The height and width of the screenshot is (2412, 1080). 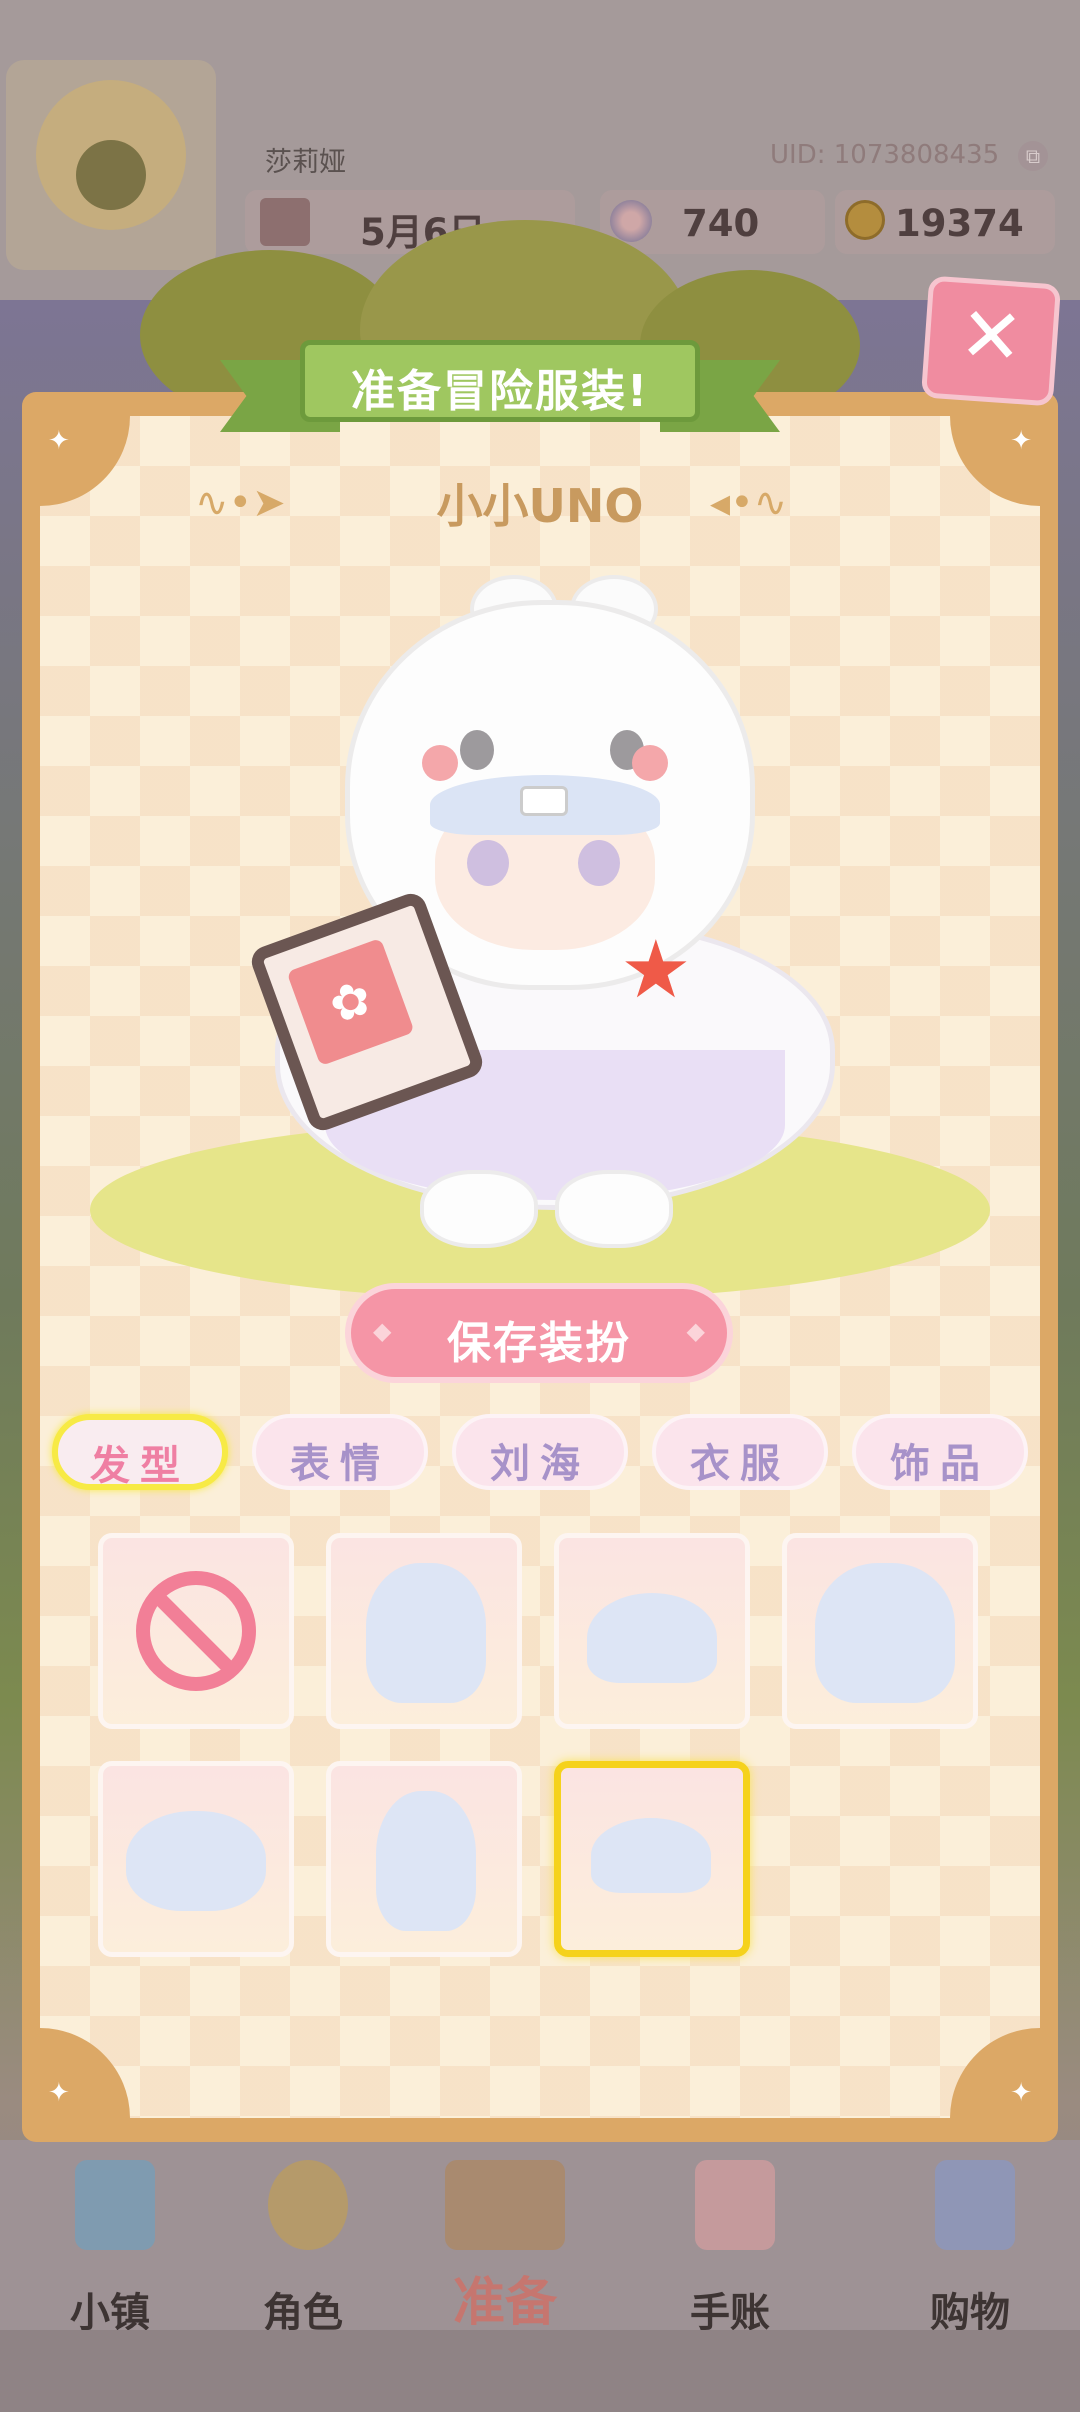 I want to click on sign-emblem-icon: ✿, so click(x=350, y=1002).